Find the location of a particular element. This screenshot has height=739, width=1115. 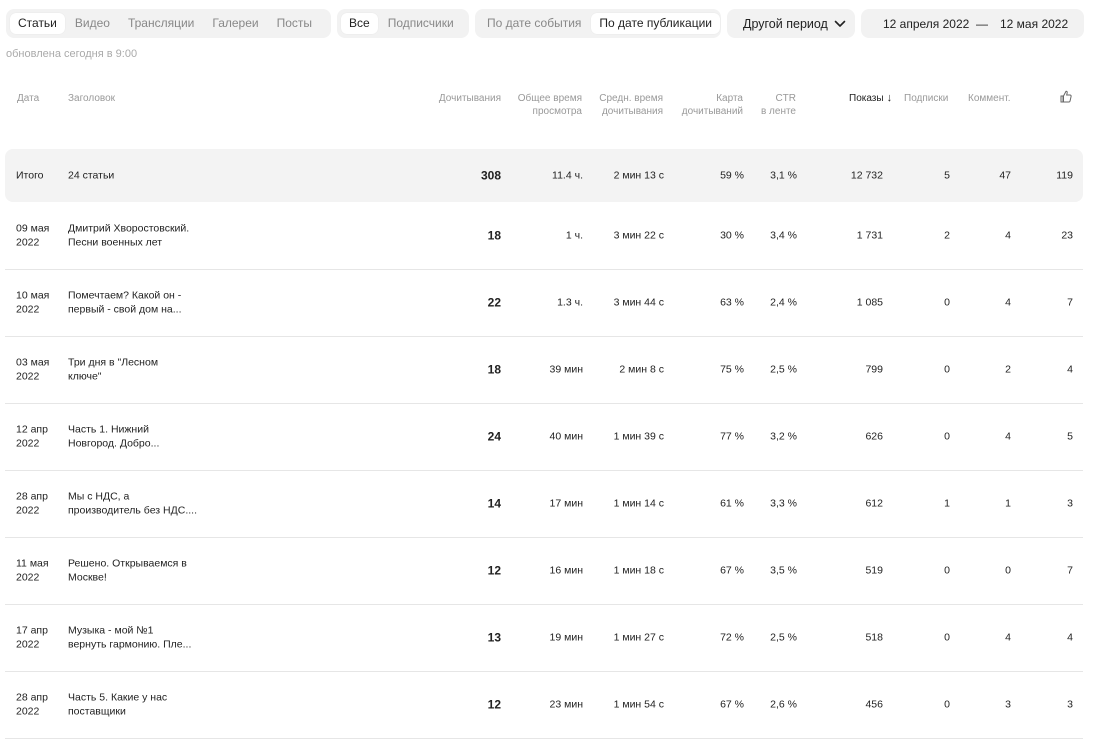

header-map-1: Карта is located at coordinates (706, 98).